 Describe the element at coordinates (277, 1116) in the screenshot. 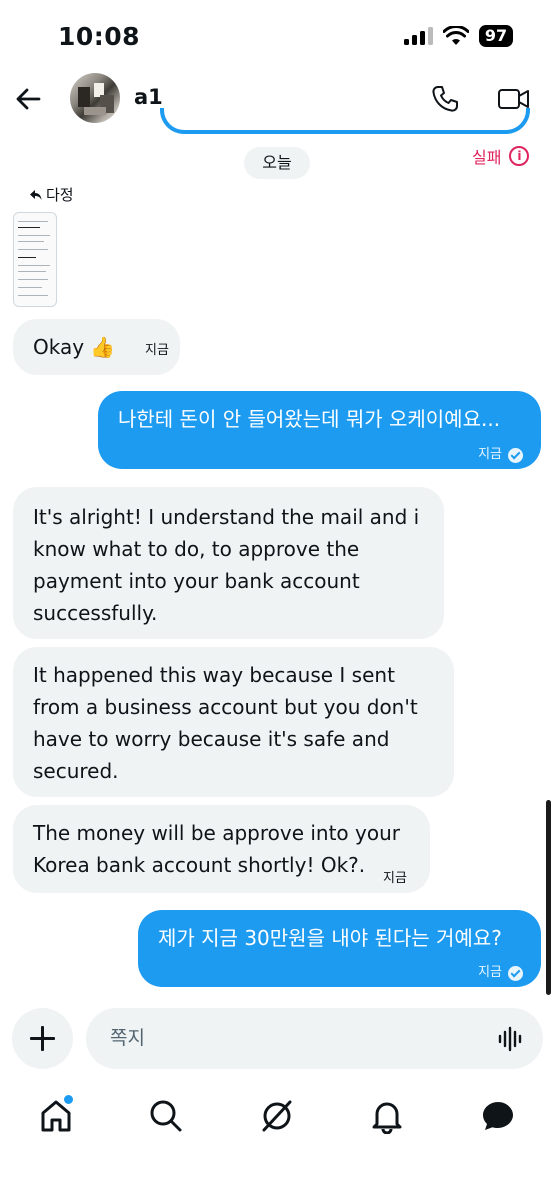

I see `grok-icon` at that location.